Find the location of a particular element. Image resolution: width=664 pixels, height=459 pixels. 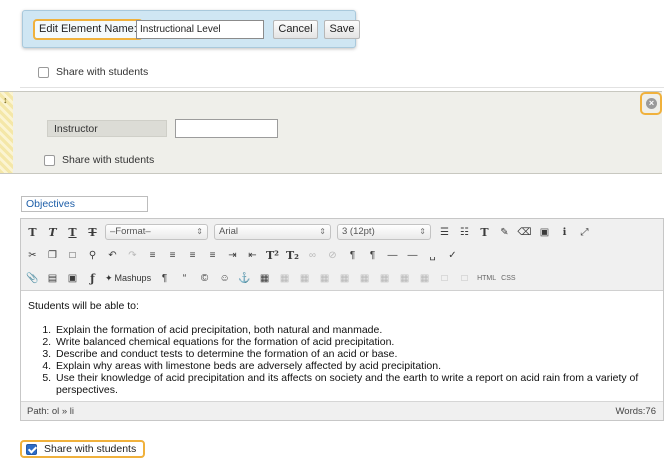

blockquote-icon: “ is located at coordinates (184, 278).